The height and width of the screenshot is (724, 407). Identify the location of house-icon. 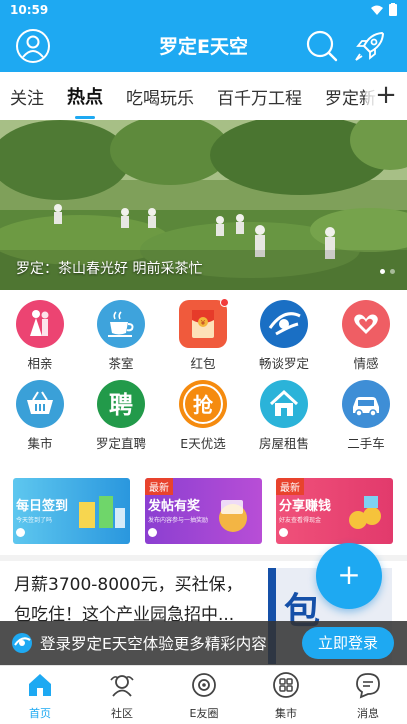
(284, 404).